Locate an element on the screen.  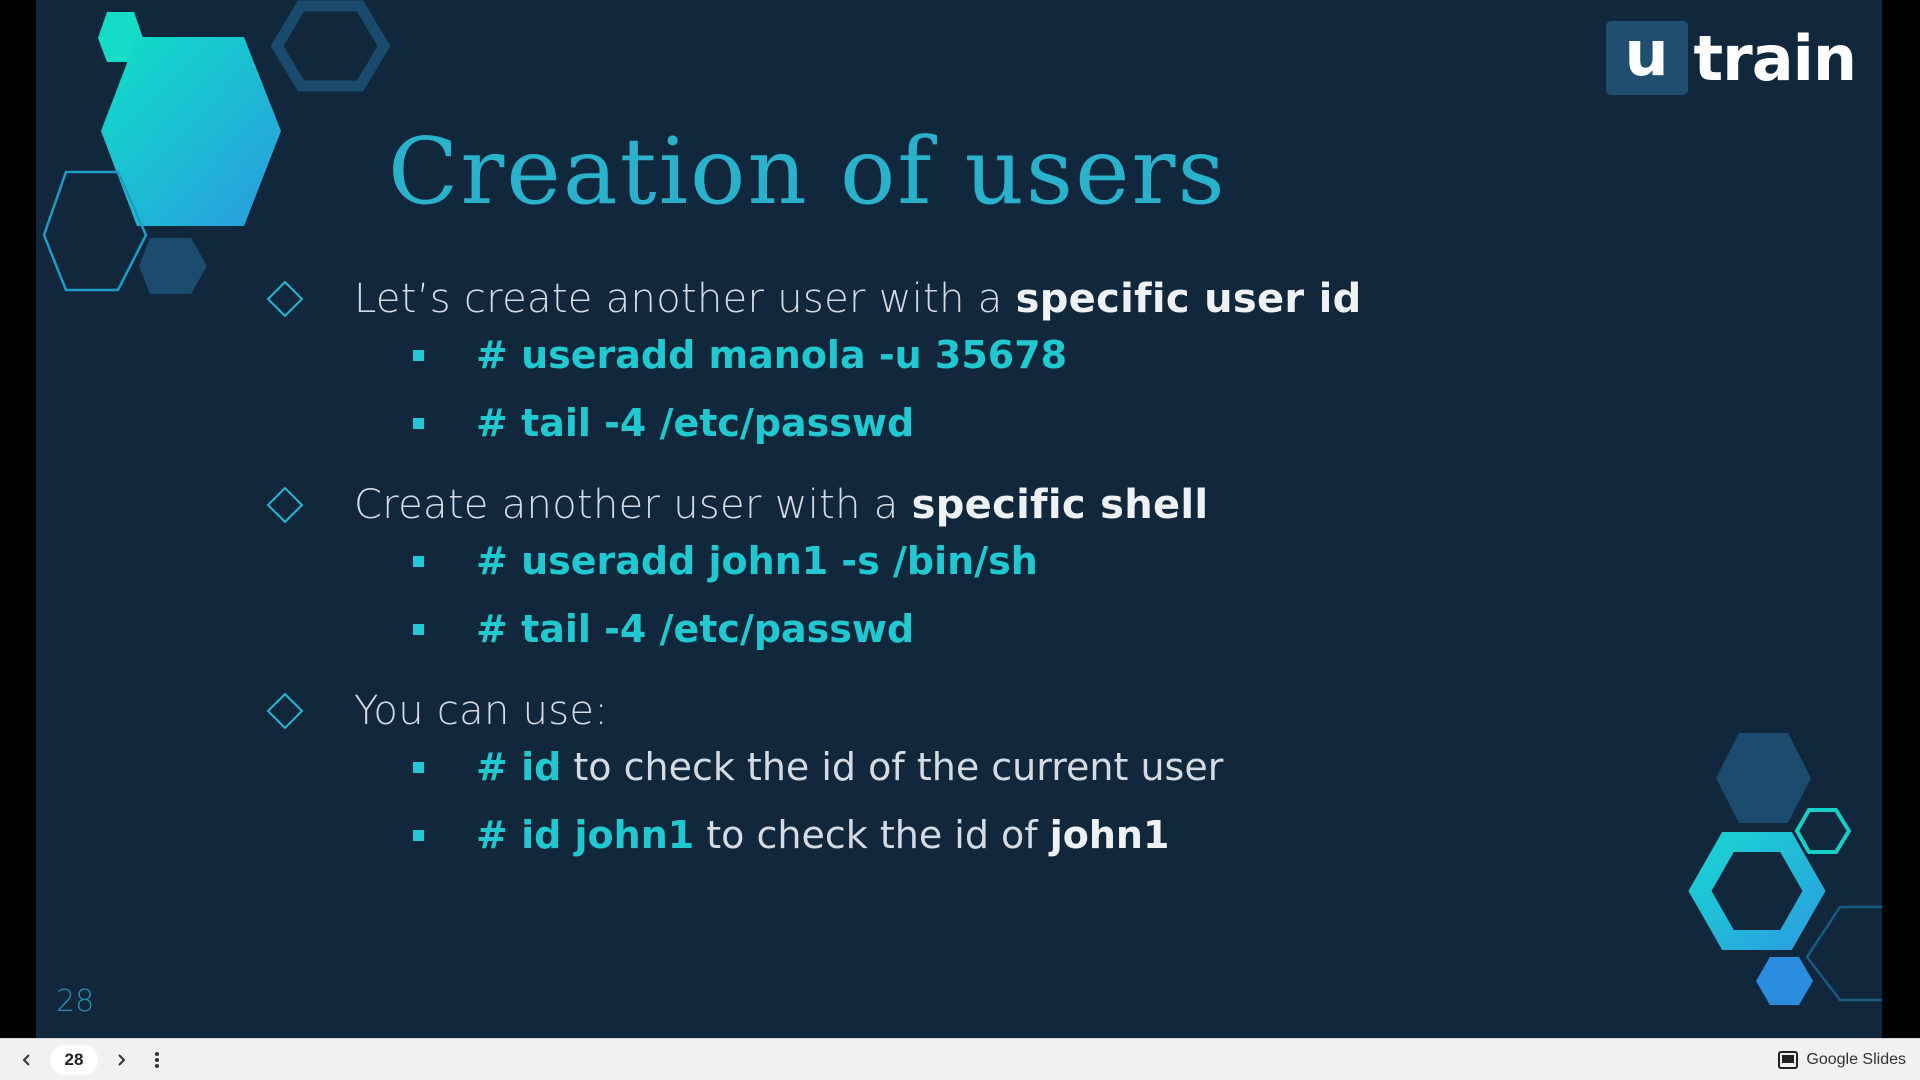
command-text: # useradd manola -u 35678 is located at coordinates (772, 355).